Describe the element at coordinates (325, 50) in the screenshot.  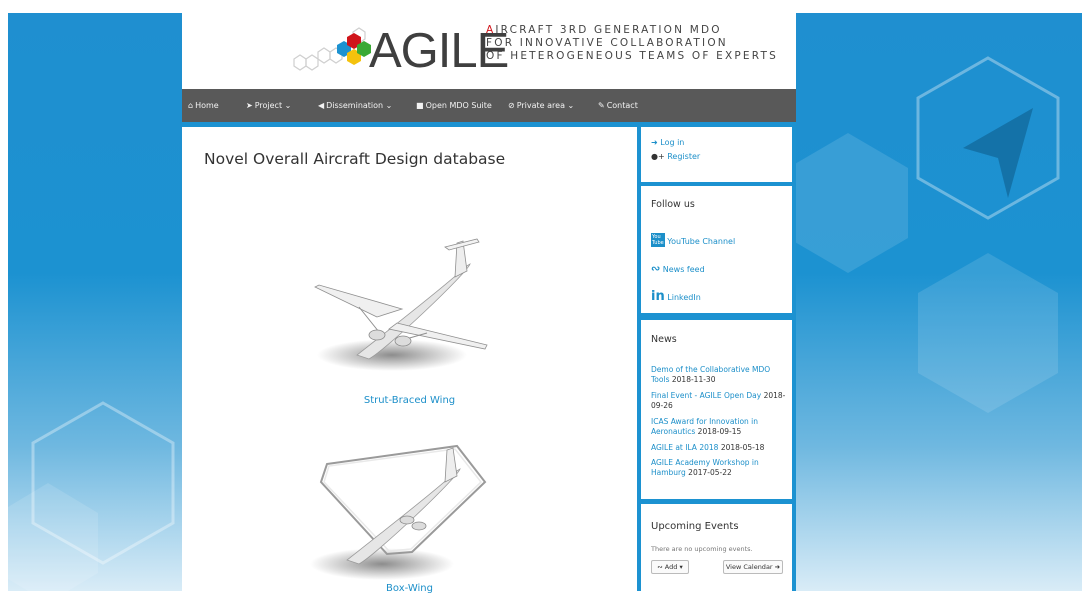
I see `hexagon-logo-icon` at that location.